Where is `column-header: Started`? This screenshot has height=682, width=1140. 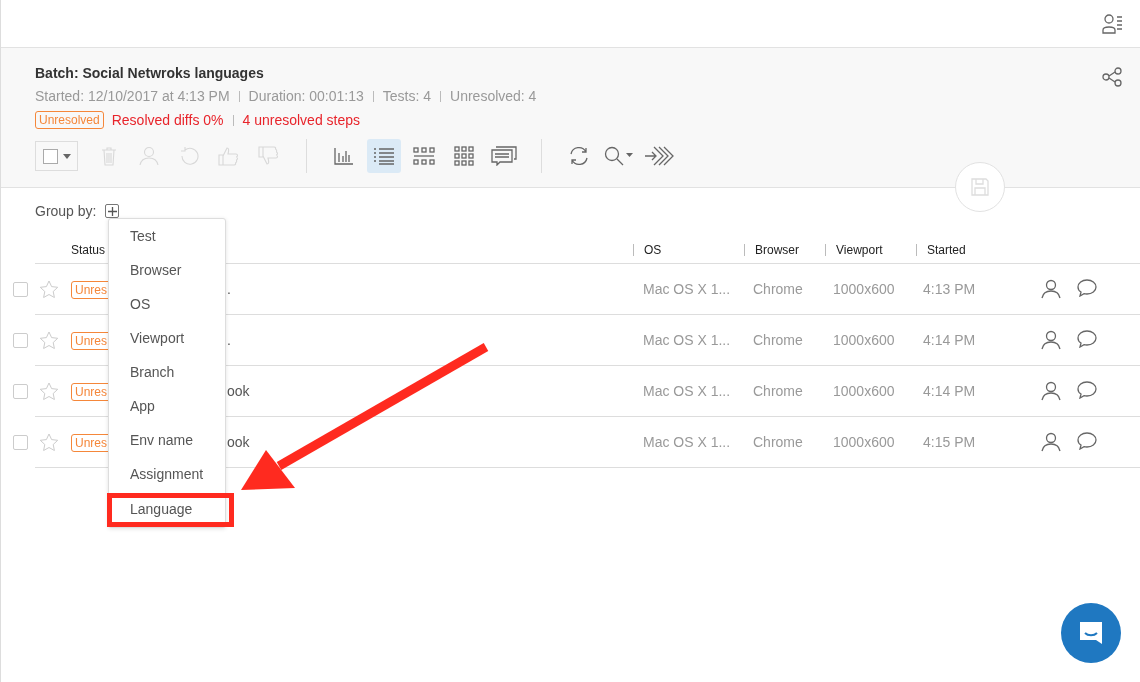
column-header: Started is located at coordinates (976, 250).